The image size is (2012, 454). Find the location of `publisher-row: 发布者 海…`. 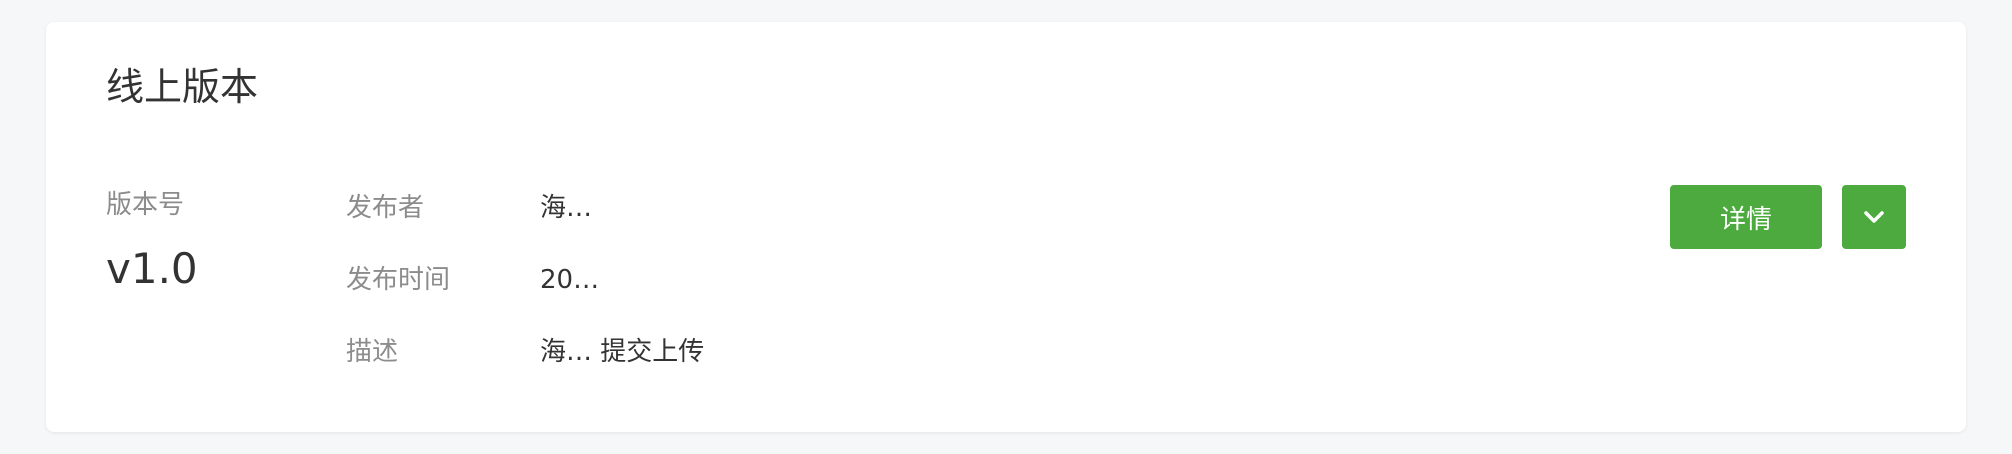

publisher-row: 发布者 海… is located at coordinates (796, 208).